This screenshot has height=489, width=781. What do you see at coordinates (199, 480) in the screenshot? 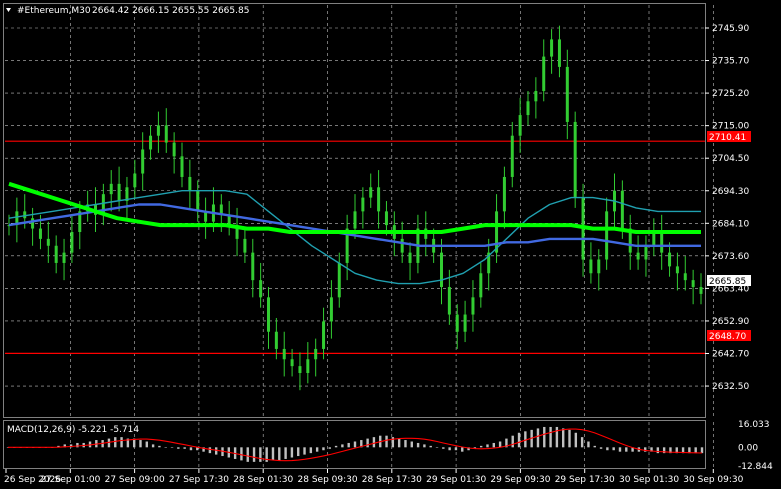
I see `time-tick-label: 27 Sep 17:30` at bounding box center [199, 480].